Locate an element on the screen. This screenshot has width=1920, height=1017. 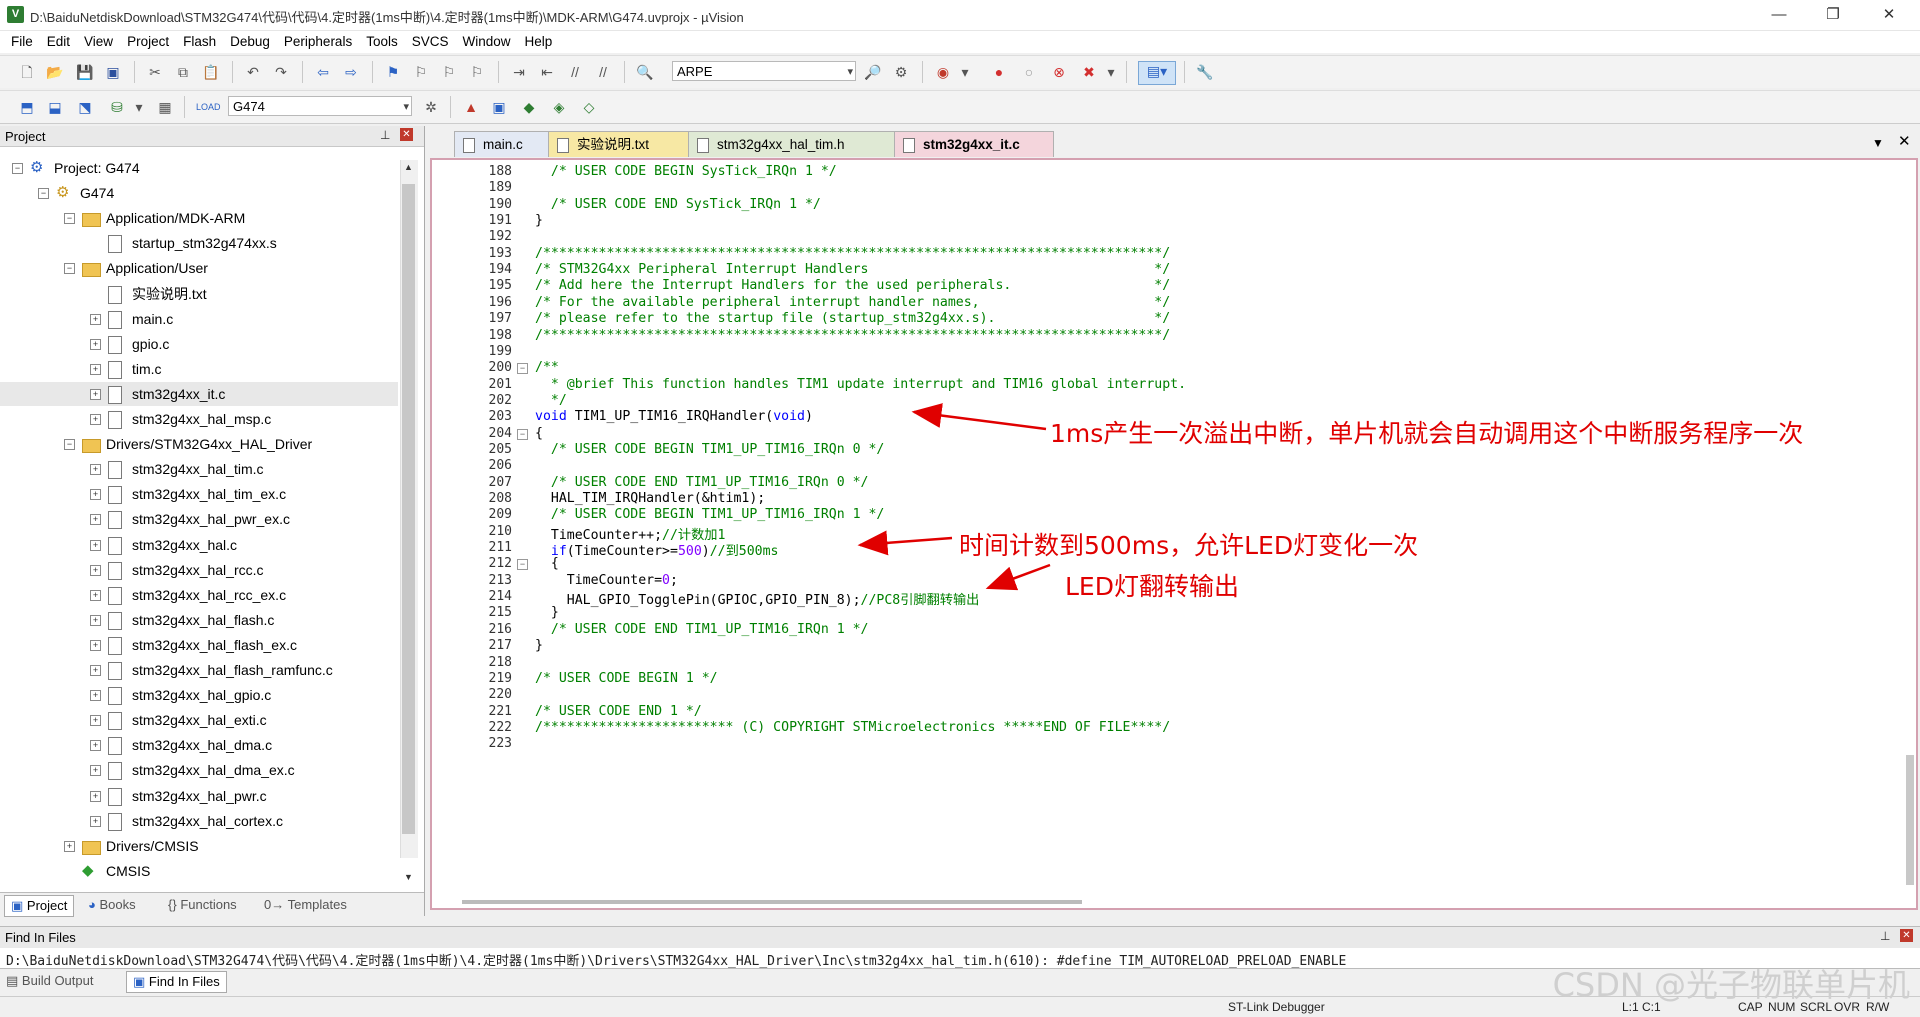
tree-item: + stm32g4xx_it.c is located at coordinates (199, 393).